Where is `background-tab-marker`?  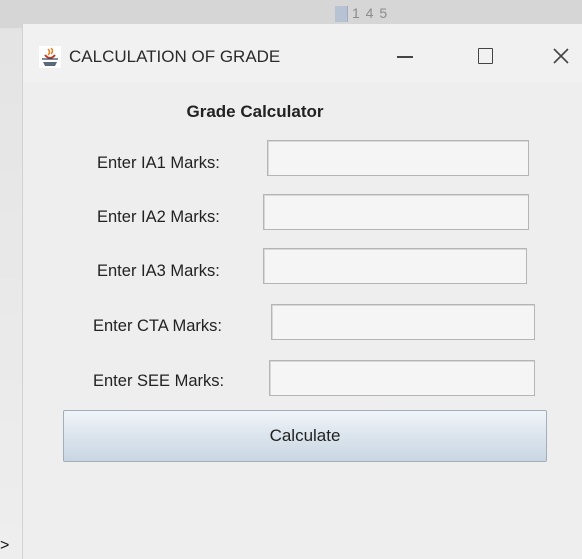
background-tab-marker is located at coordinates (341, 14).